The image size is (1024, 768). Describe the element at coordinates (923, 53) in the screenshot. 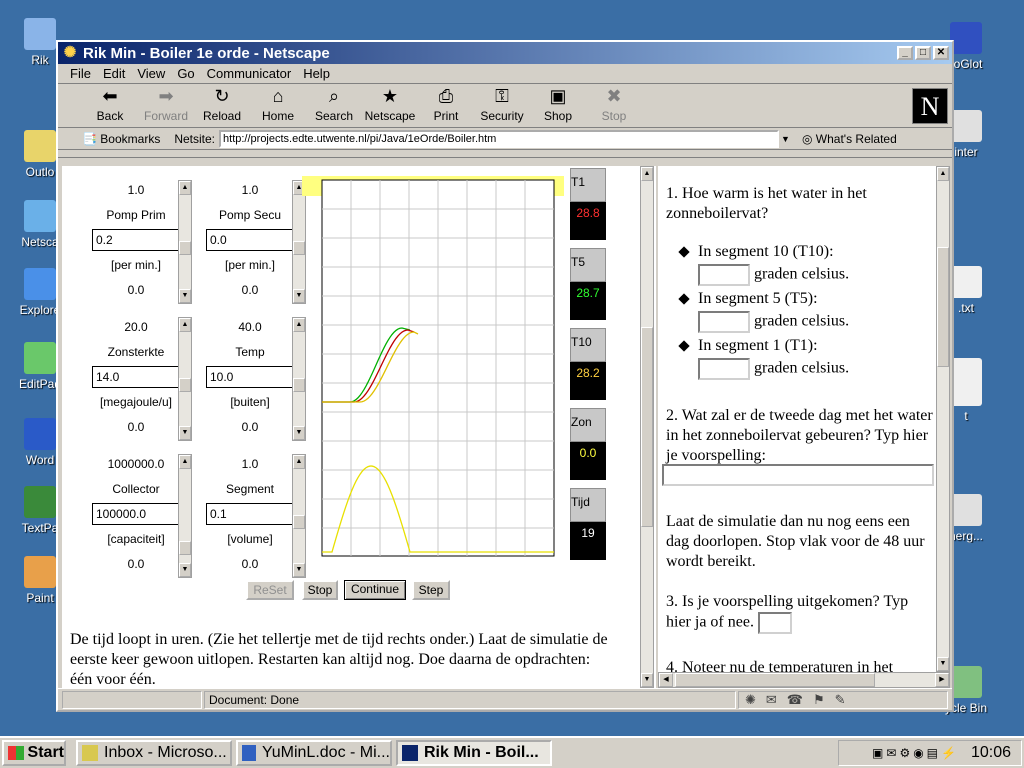

I see `maximize-button: □` at that location.